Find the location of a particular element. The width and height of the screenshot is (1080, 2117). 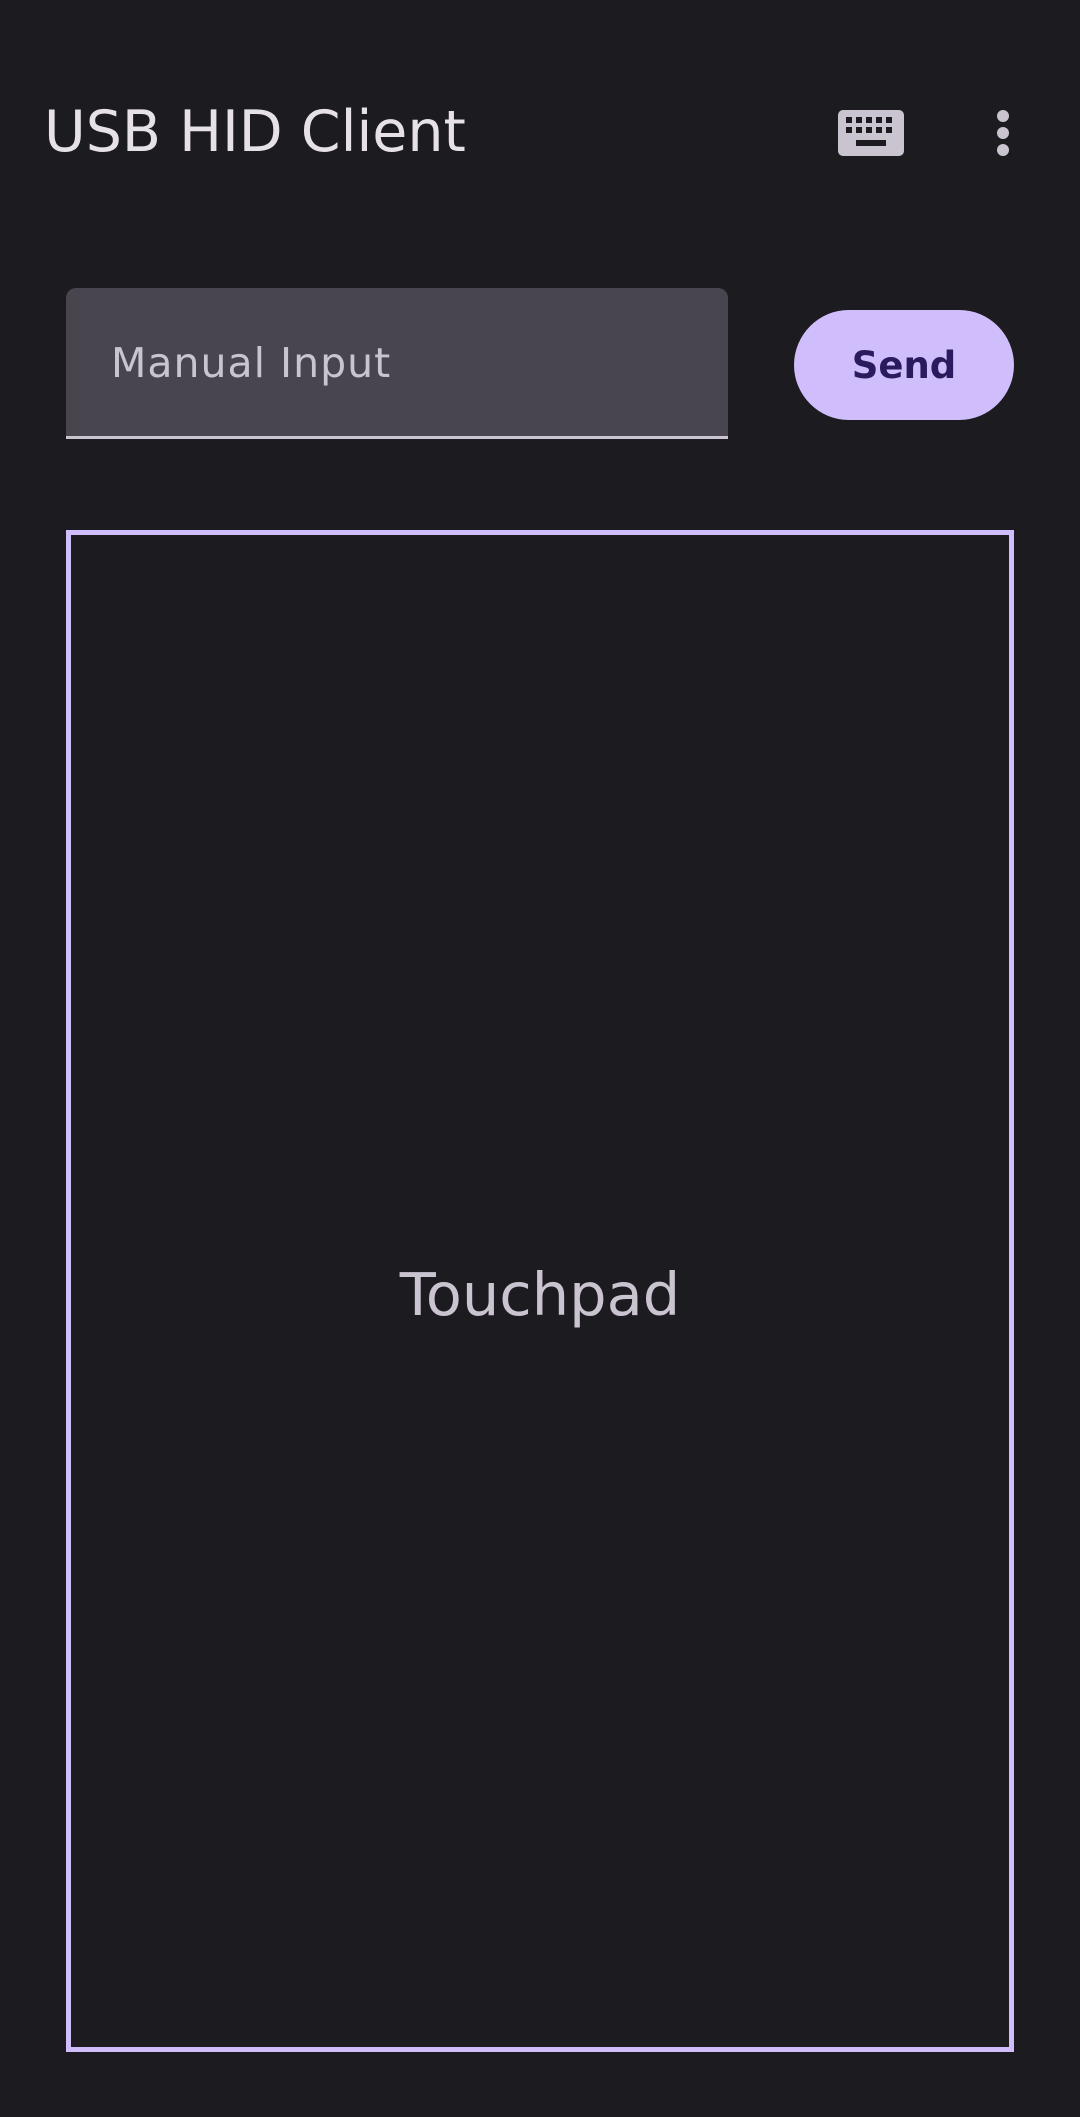

more-vert-icon is located at coordinates (1003, 133).